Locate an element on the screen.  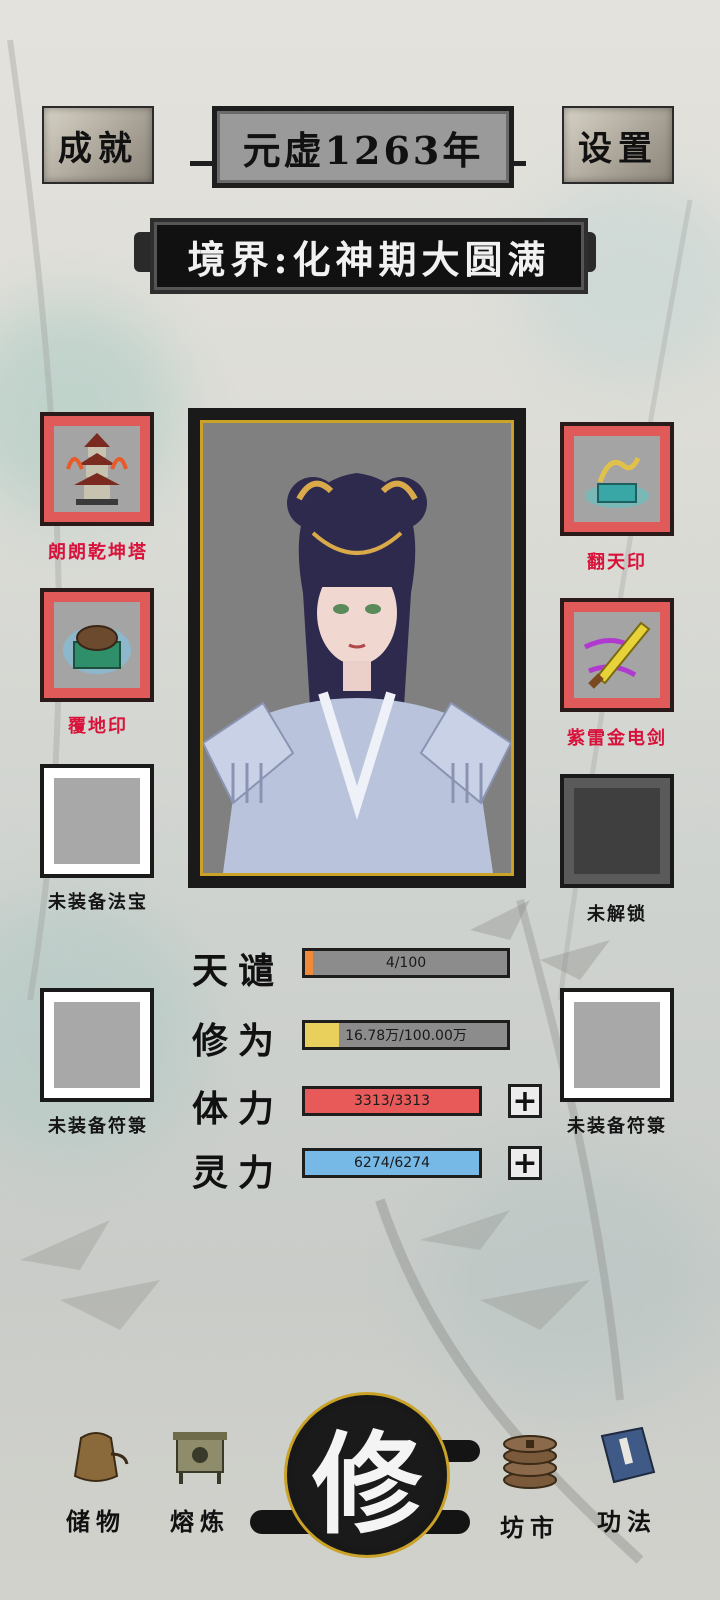
spirit-bar: 6274/6274 is located at coordinates (392, 1163).